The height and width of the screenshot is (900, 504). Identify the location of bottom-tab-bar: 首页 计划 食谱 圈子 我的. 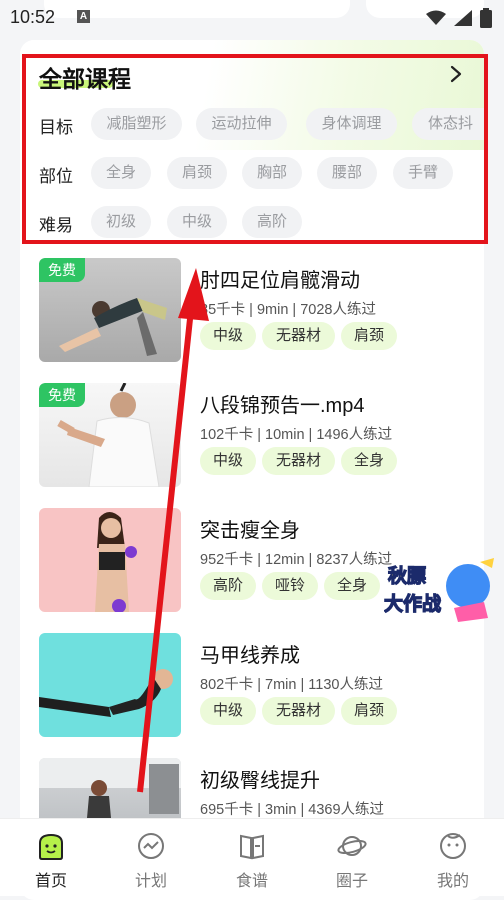
(252, 857).